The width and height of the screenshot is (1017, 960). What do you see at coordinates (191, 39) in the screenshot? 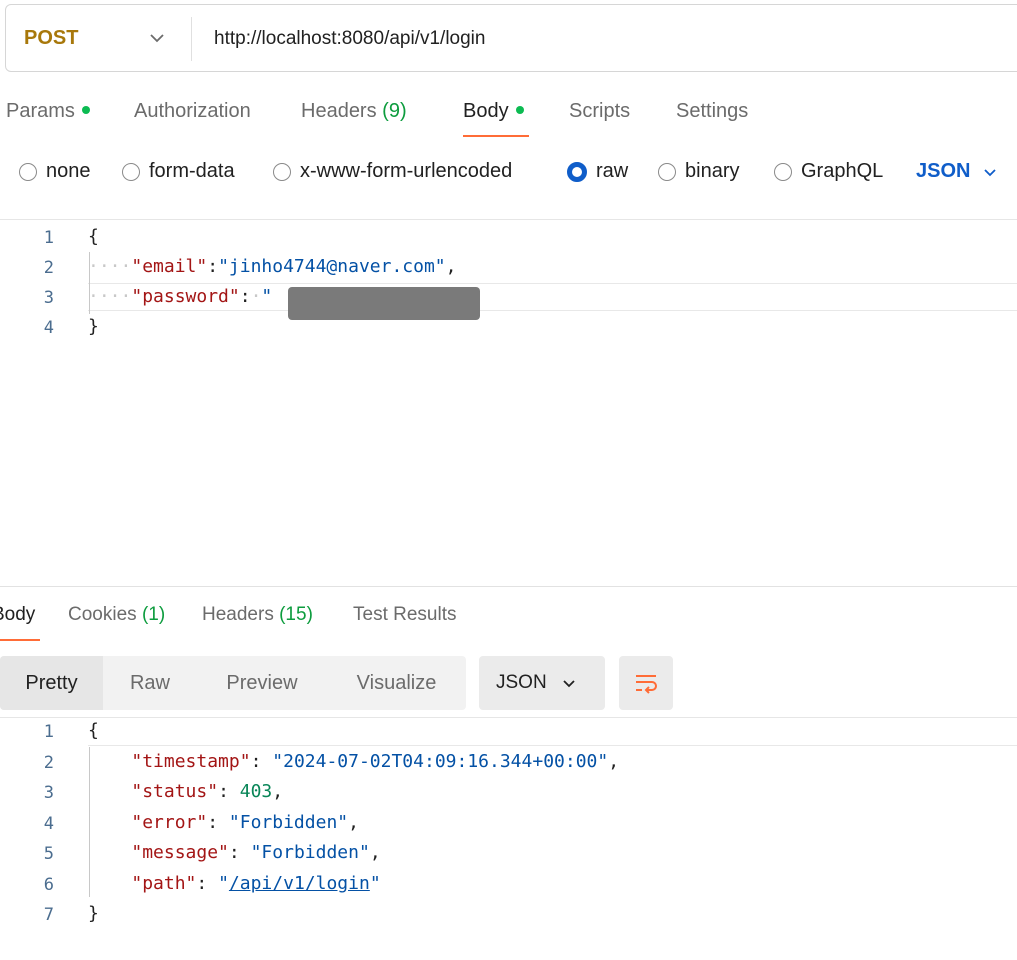
I see `url-separator` at bounding box center [191, 39].